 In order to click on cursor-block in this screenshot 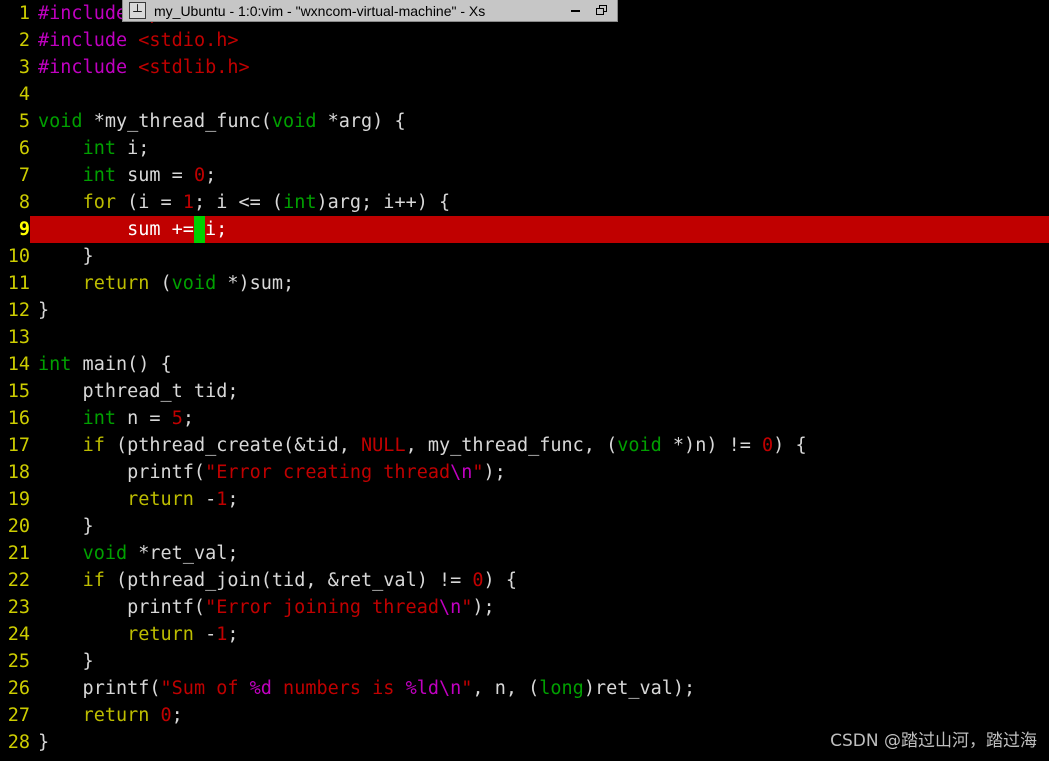, I will do `click(199, 229)`.